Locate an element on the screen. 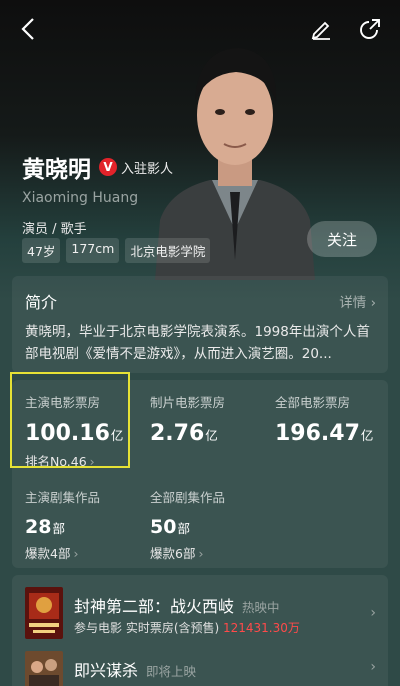 This screenshot has width=400, height=686. actor-roles: 演员 / 歌手 is located at coordinates (54, 229).